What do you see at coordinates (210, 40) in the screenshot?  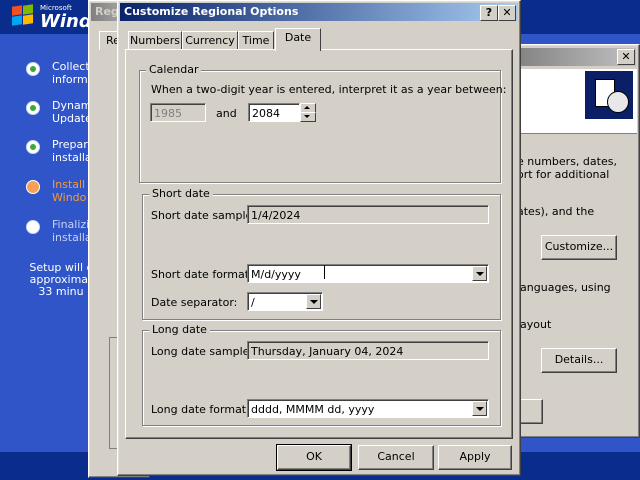 I see `tab-currency: Currency` at bounding box center [210, 40].